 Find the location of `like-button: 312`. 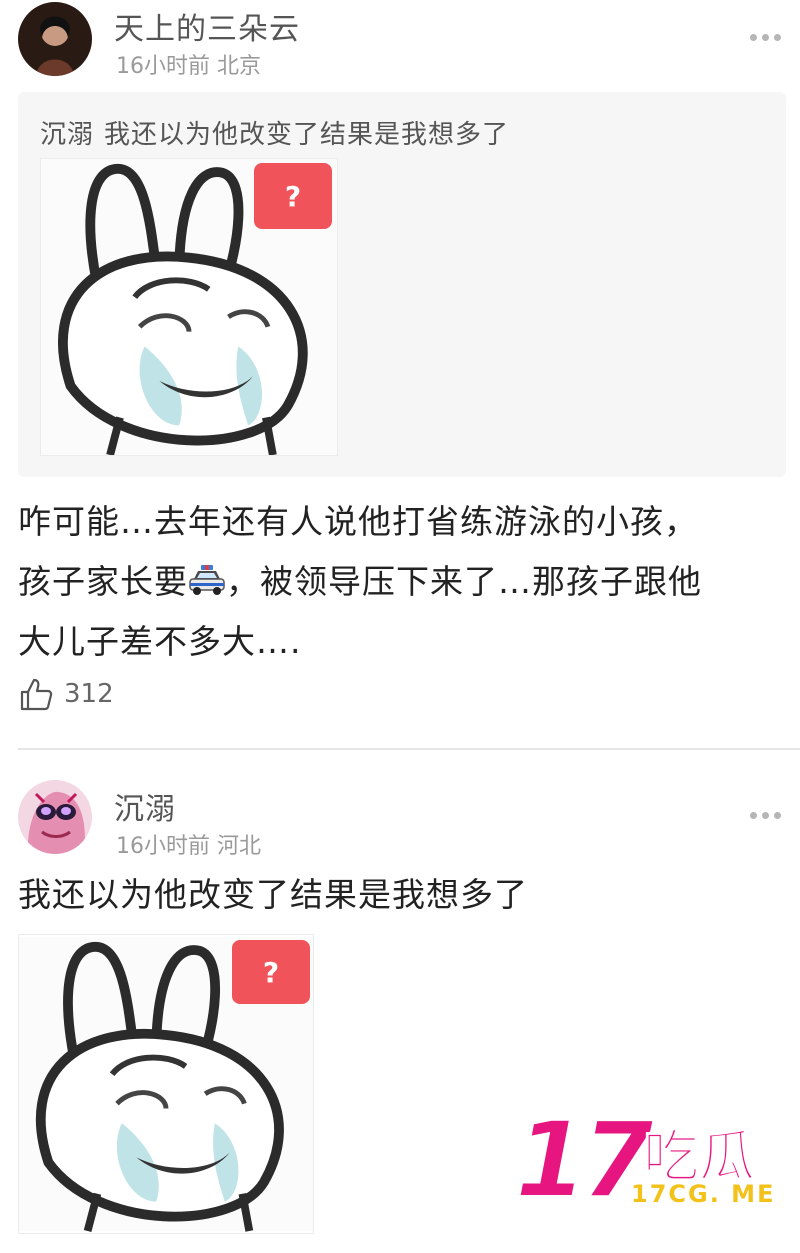

like-button: 312 is located at coordinates (66, 694).